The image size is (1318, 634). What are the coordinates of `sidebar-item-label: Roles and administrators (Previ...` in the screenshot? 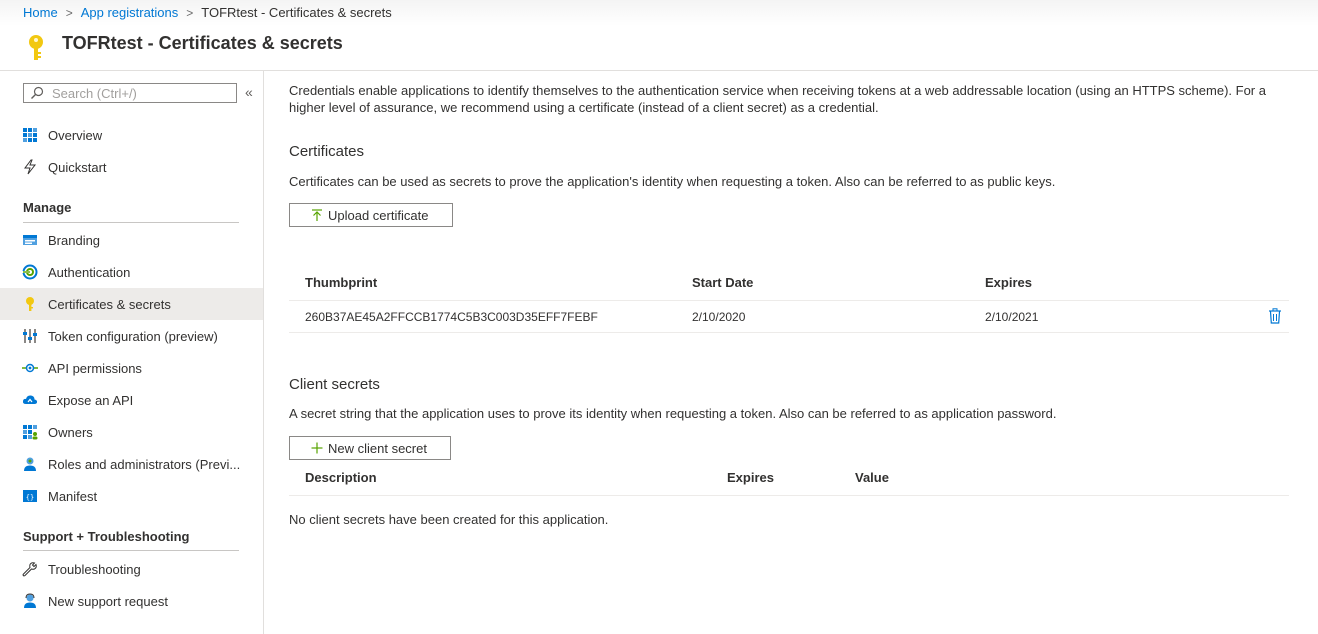 It's located at (144, 464).